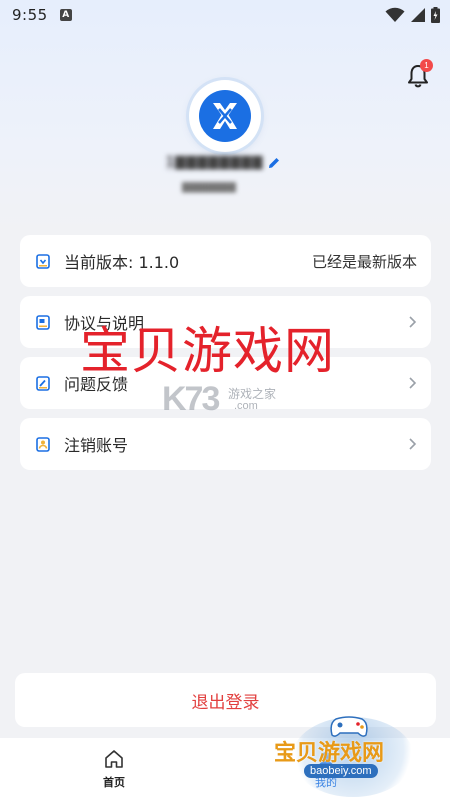 Image resolution: width=450 pixels, height=800 pixels. I want to click on edit-pencil-icon, so click(274, 163).